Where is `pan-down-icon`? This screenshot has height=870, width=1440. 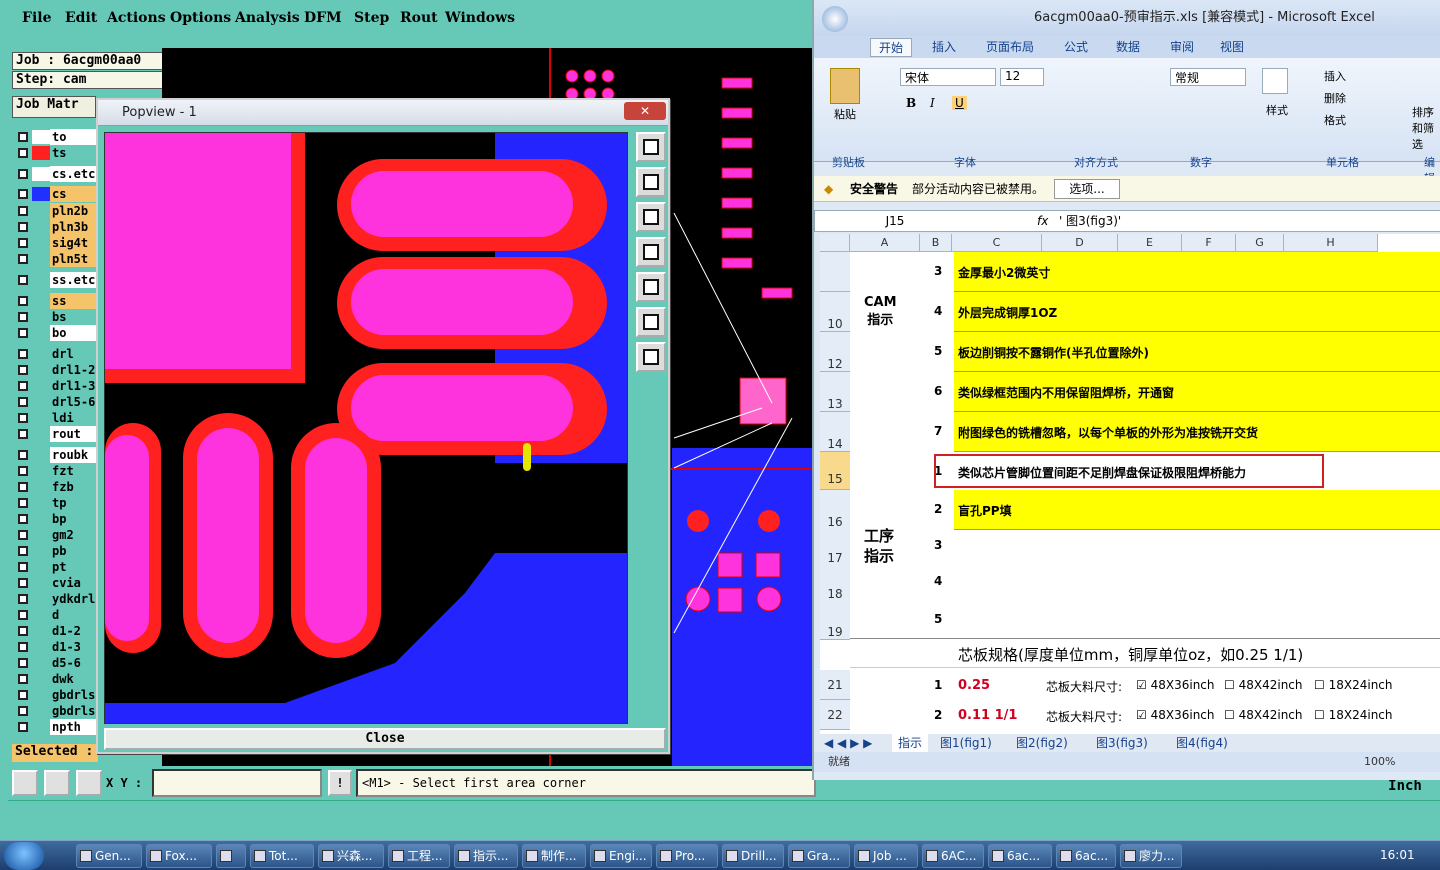 pan-down-icon is located at coordinates (651, 217).